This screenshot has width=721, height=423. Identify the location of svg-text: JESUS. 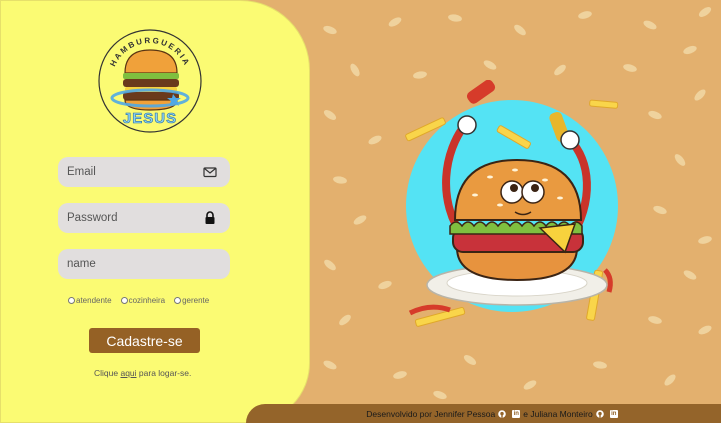
(150, 118).